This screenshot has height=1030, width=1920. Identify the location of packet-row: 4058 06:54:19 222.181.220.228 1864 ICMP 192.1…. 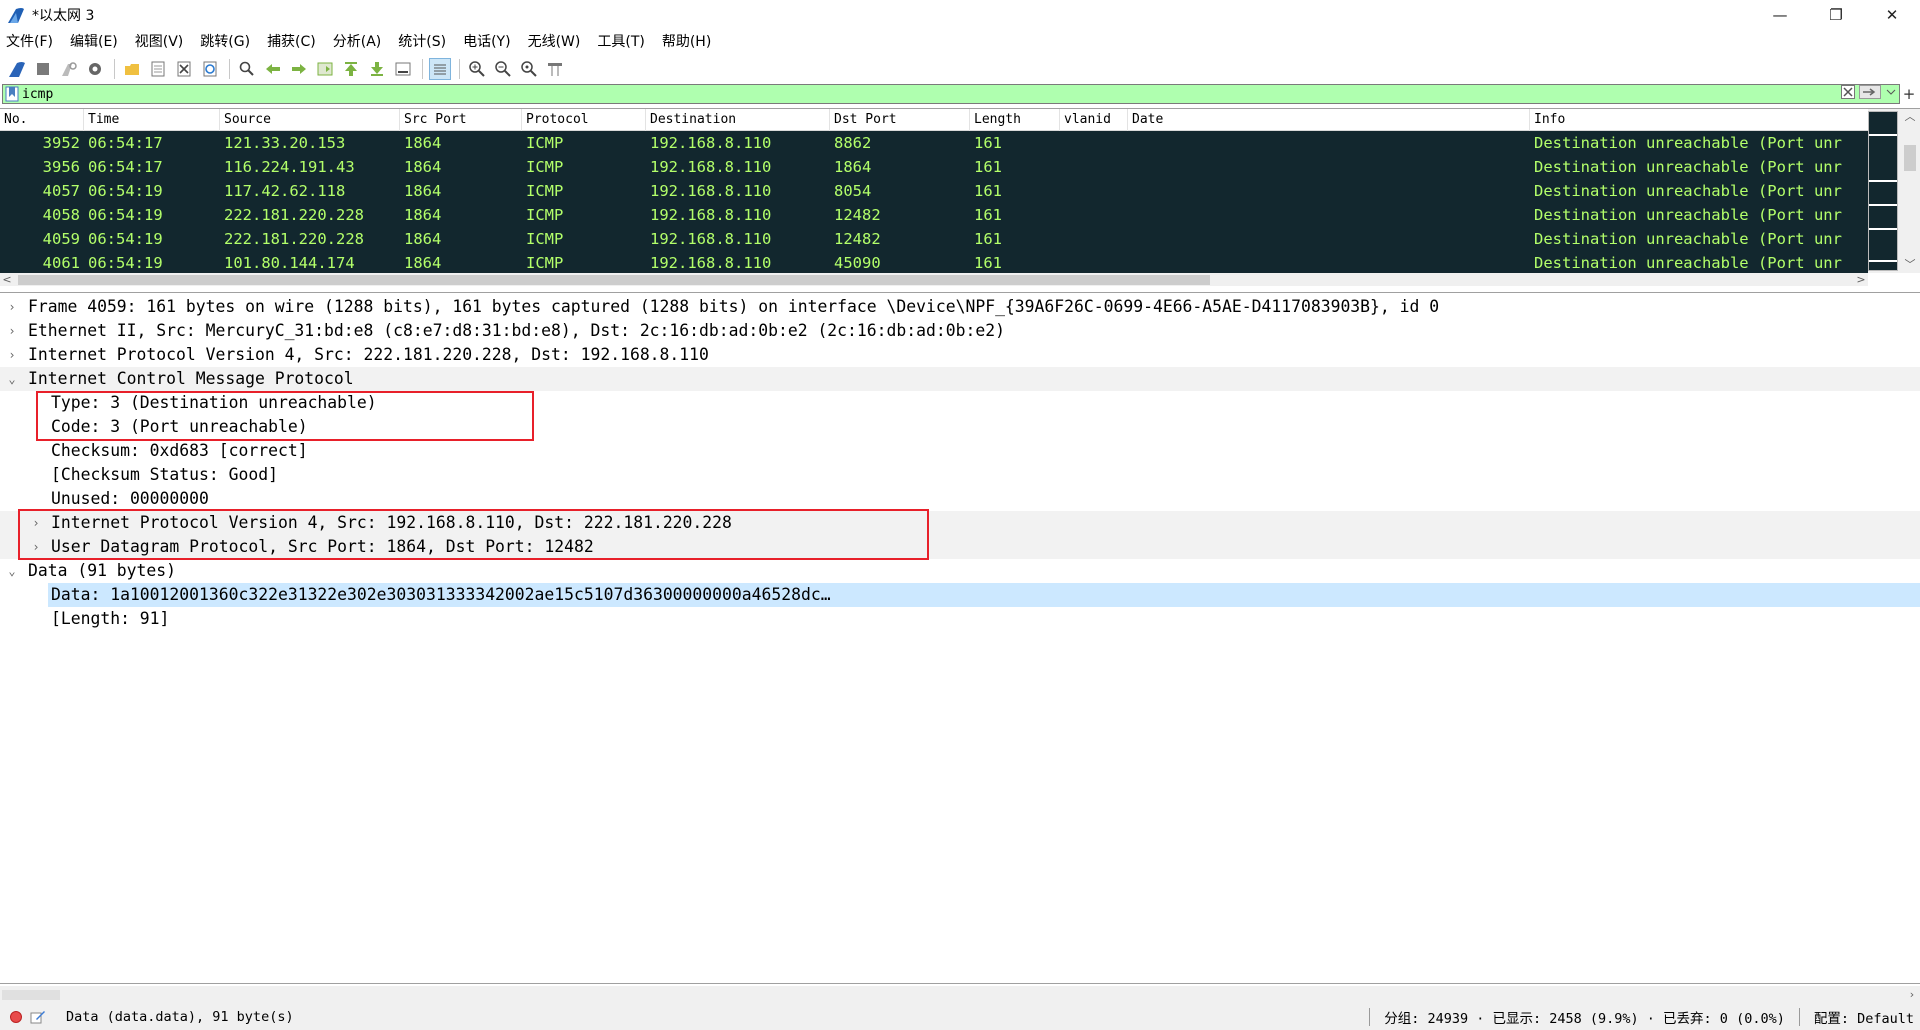
(934, 215).